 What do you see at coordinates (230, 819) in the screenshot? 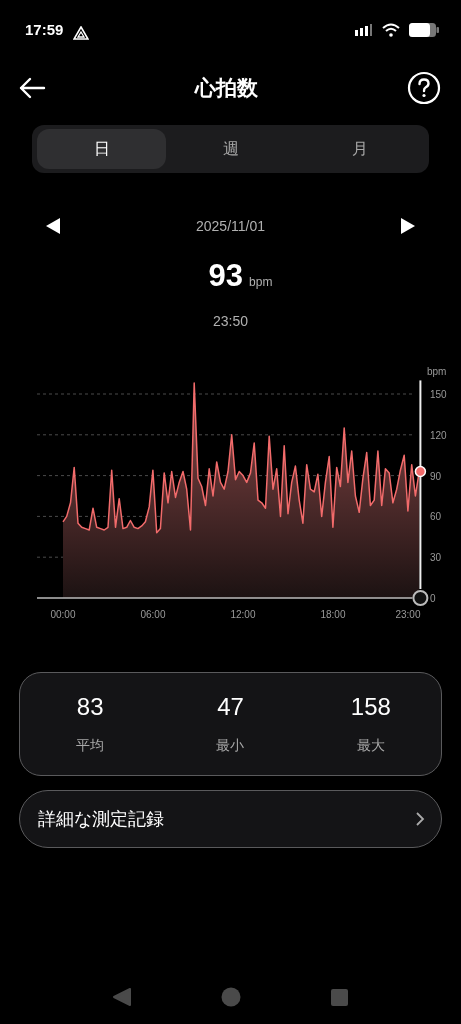
I see `detail-records-button: 詳細な測定記録` at bounding box center [230, 819].